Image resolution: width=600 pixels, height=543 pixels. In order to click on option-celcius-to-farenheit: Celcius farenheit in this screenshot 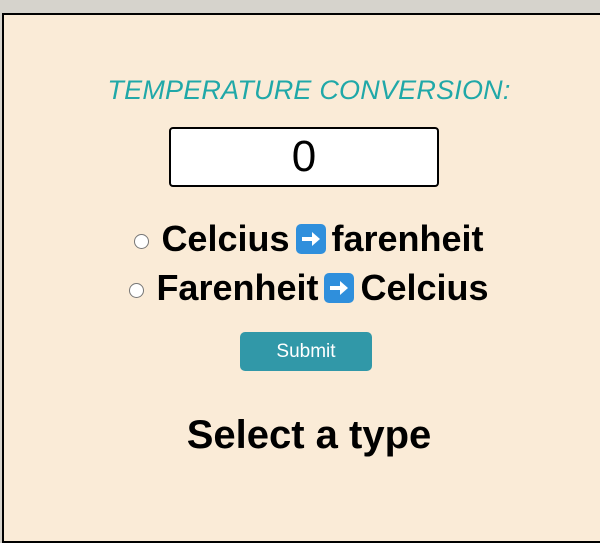, I will do `click(302, 239)`.